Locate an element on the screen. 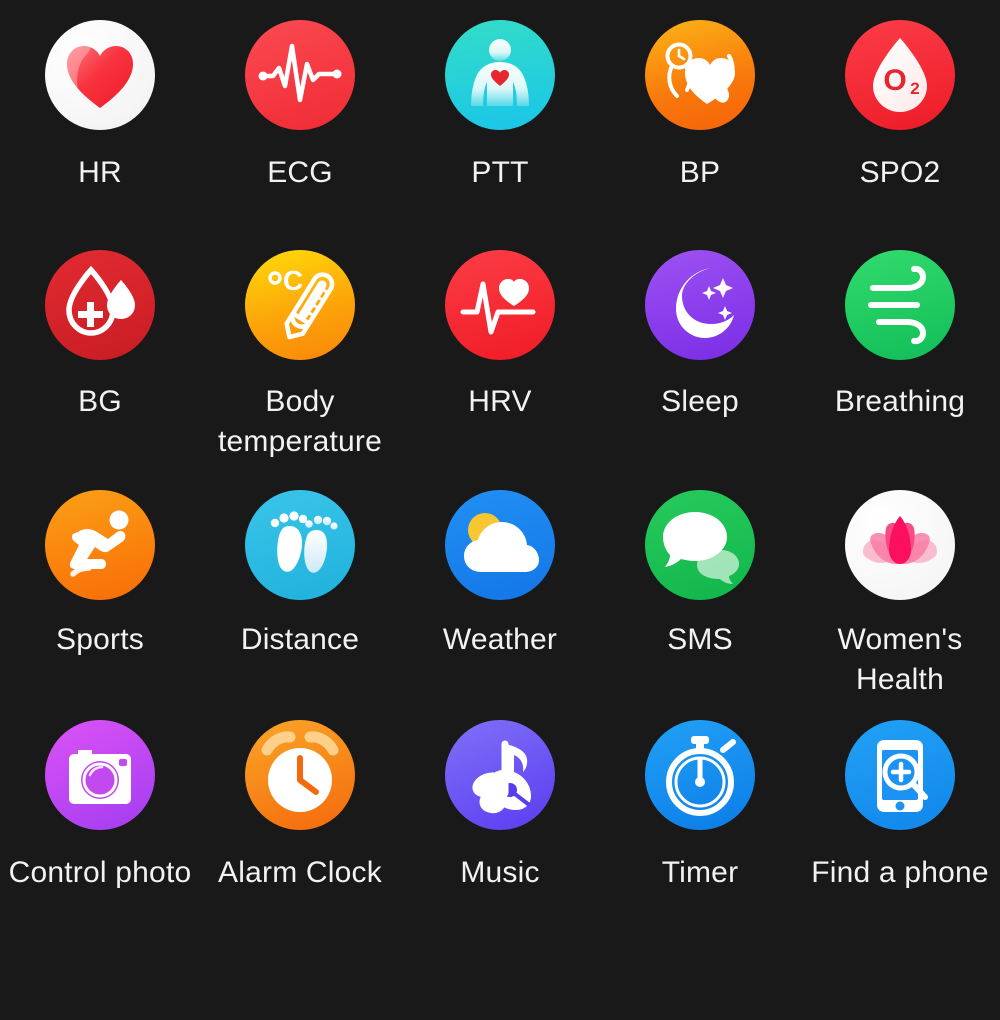 This screenshot has width=1000, height=1020. grid-item-label: Body temperature is located at coordinates (300, 421).